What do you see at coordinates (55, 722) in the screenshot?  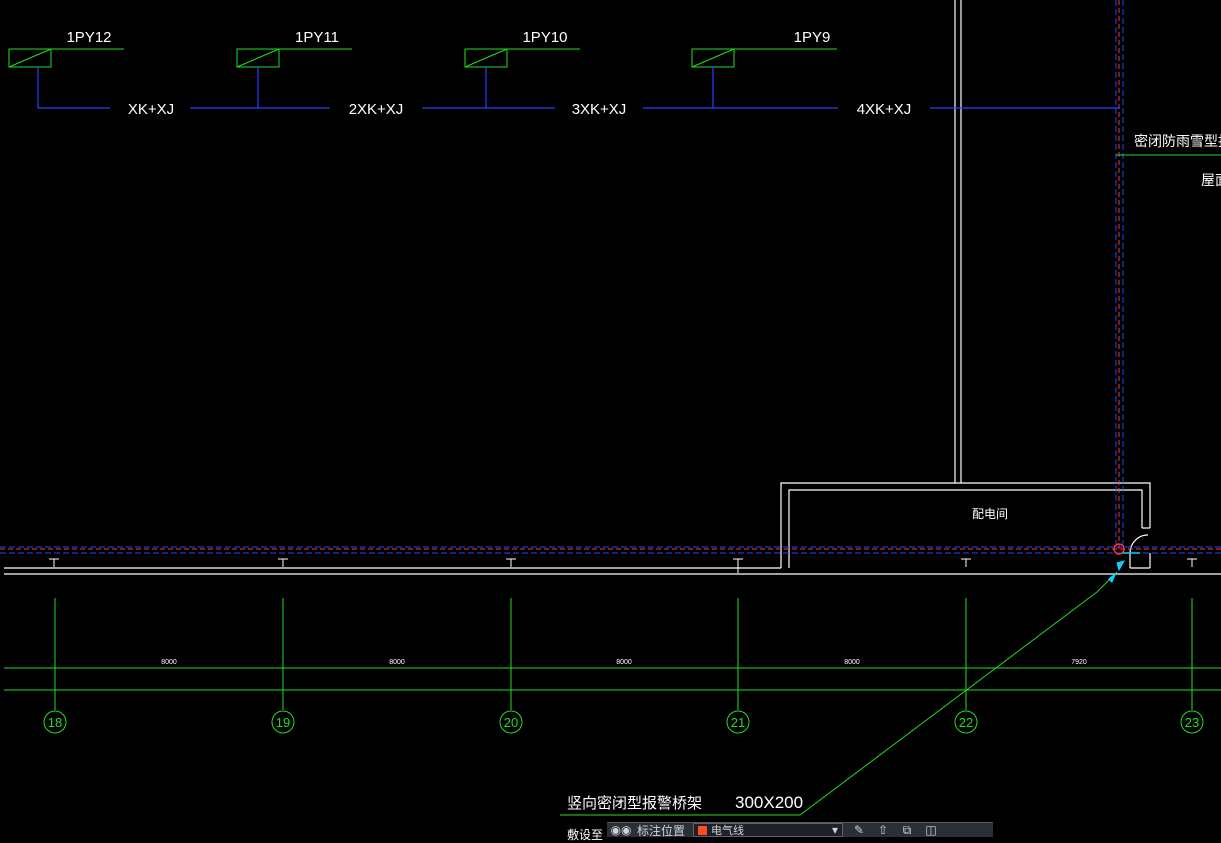 I see `axis-label: 18` at bounding box center [55, 722].